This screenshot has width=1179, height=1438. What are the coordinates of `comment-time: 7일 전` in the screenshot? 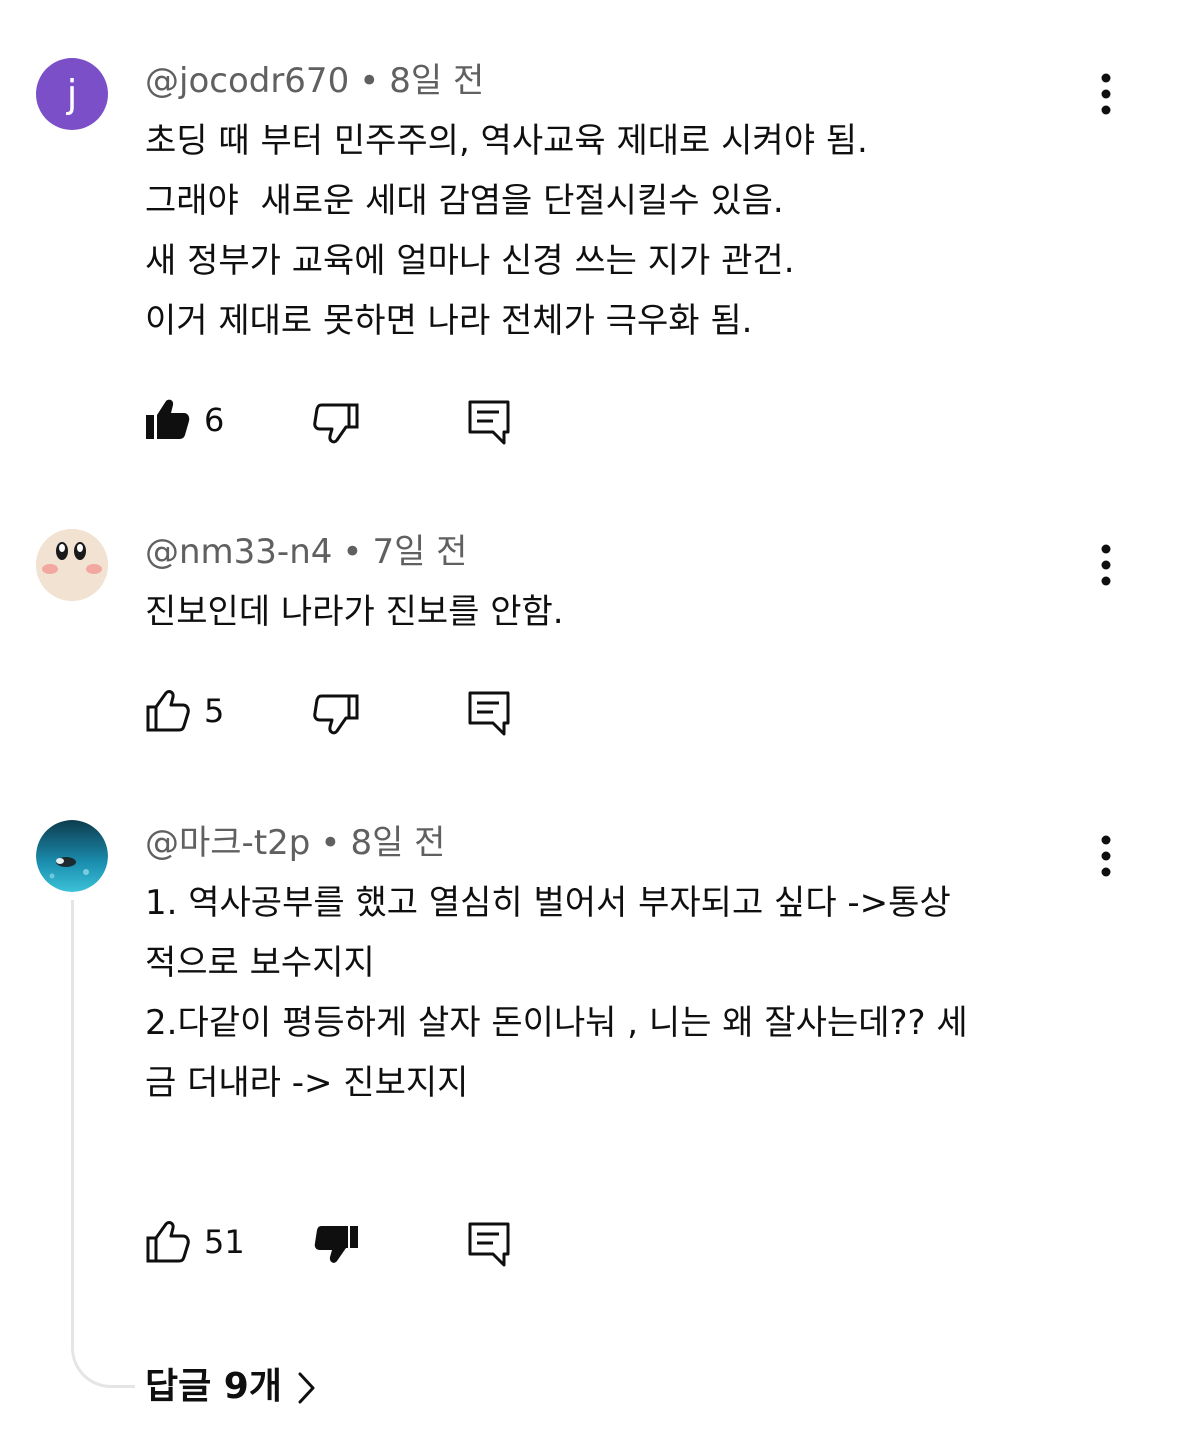 It's located at (419, 552).